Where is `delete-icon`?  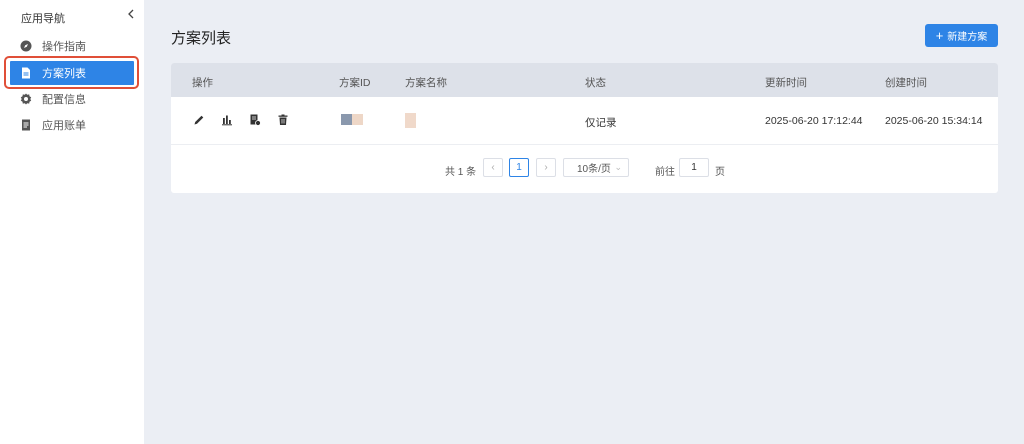 delete-icon is located at coordinates (283, 120).